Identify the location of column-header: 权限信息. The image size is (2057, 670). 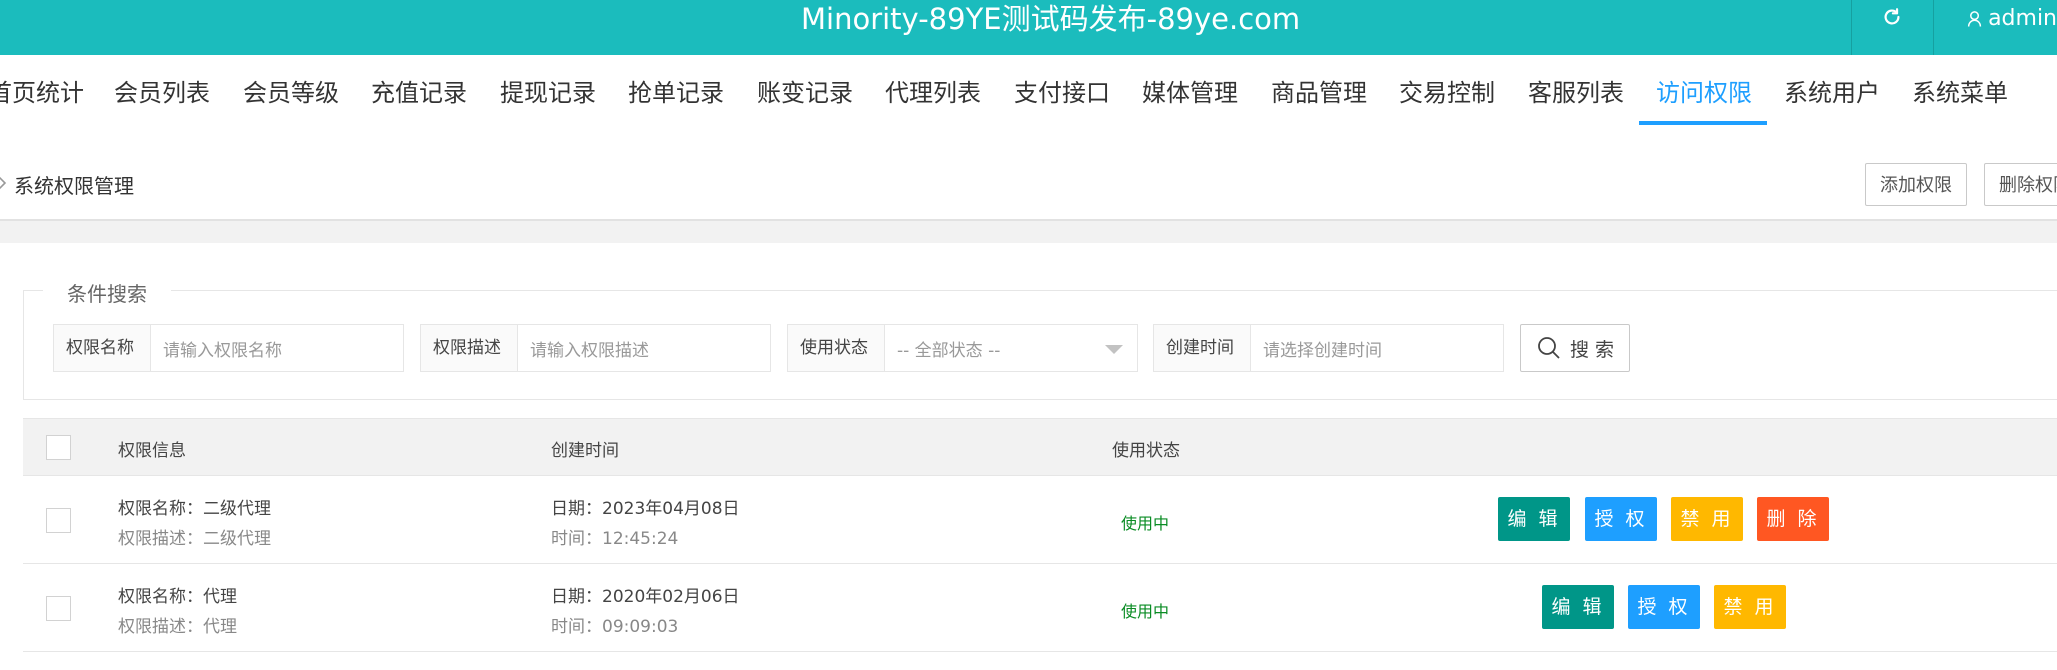
(152, 451).